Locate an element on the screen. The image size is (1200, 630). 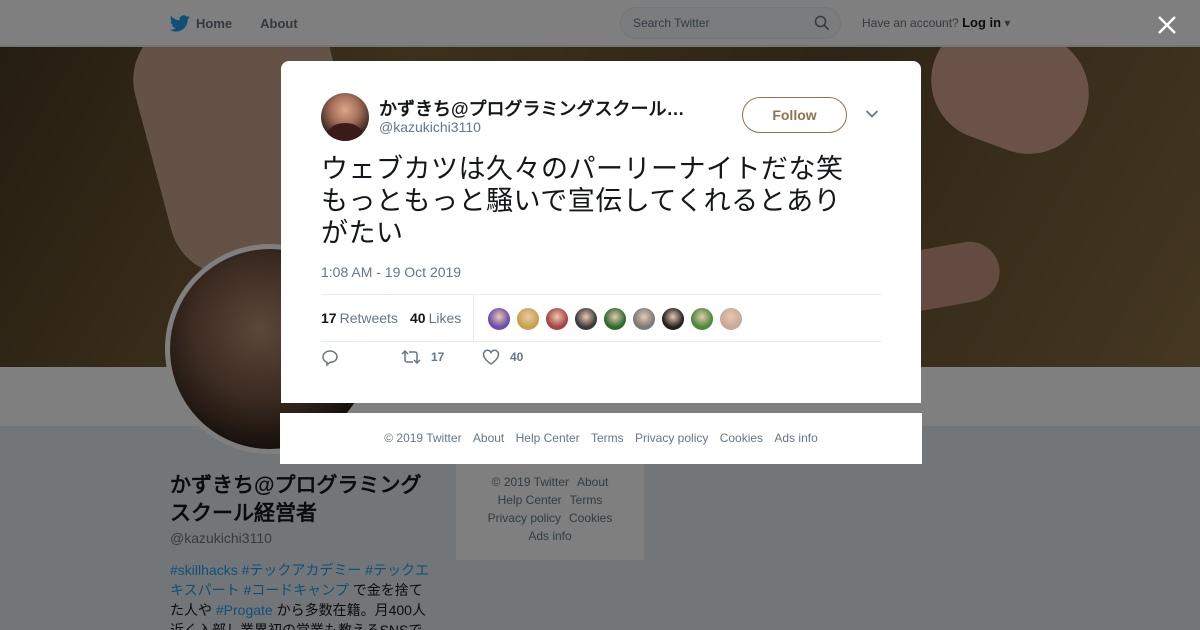
retweets-label: Retweets is located at coordinates (368, 318).